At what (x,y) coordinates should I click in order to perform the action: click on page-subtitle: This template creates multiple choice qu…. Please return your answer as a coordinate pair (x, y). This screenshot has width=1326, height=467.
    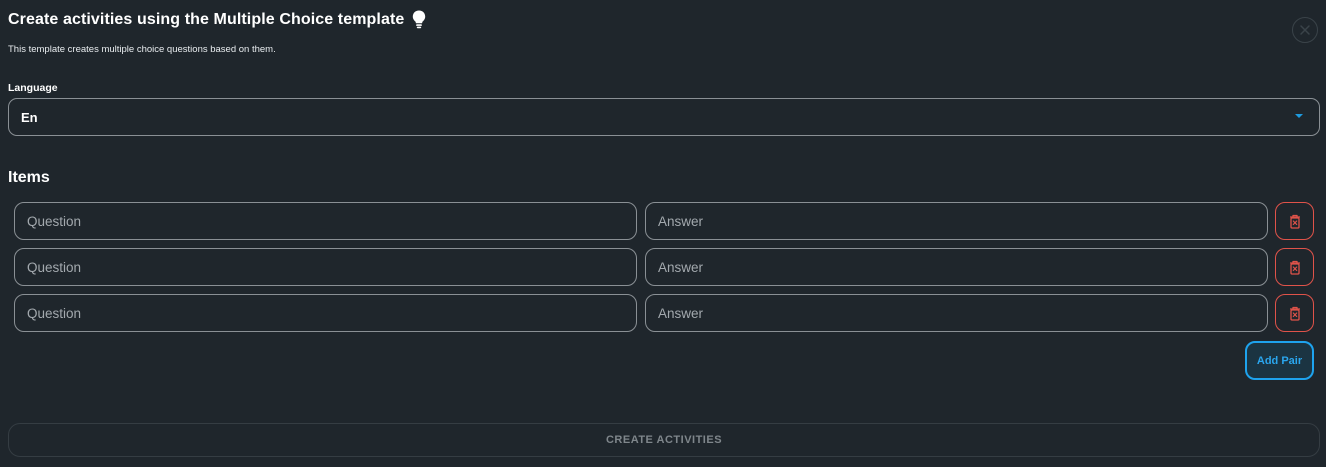
    Looking at the image, I should click on (142, 49).